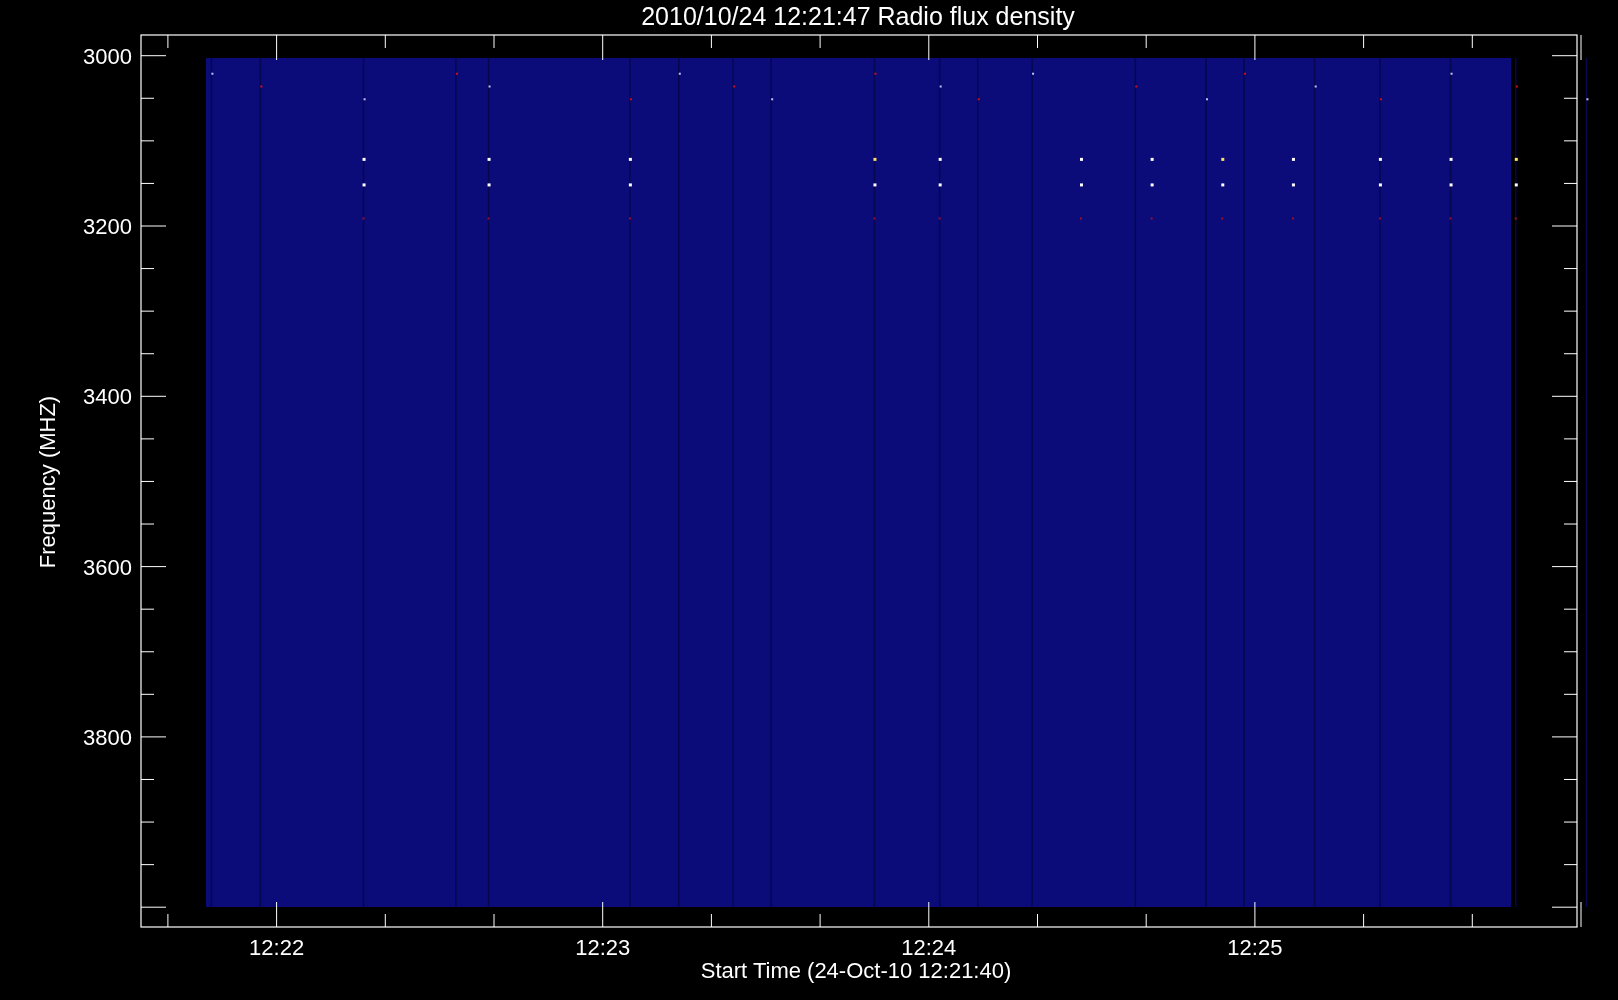 The image size is (1618, 1000). What do you see at coordinates (858, 16) in the screenshot?
I see `plot-title: 2010/10/24 12:21:47 Radio flux density` at bounding box center [858, 16].